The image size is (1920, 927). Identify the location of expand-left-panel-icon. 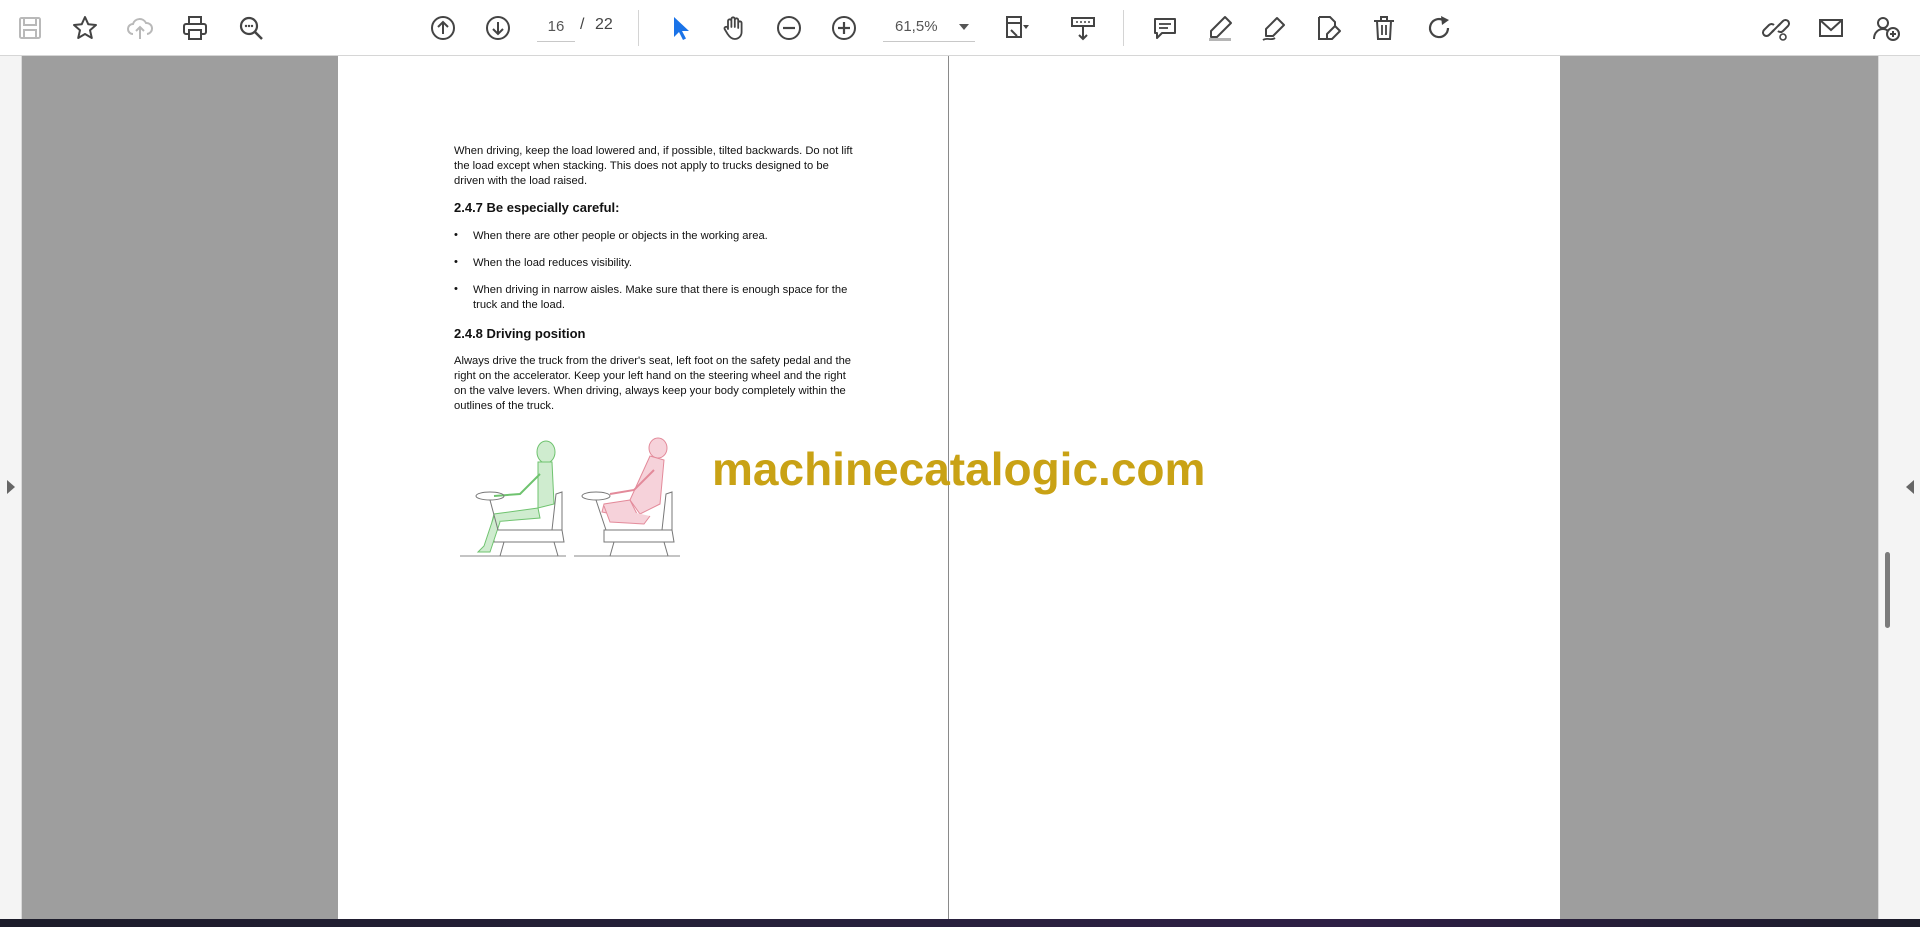
(11, 487).